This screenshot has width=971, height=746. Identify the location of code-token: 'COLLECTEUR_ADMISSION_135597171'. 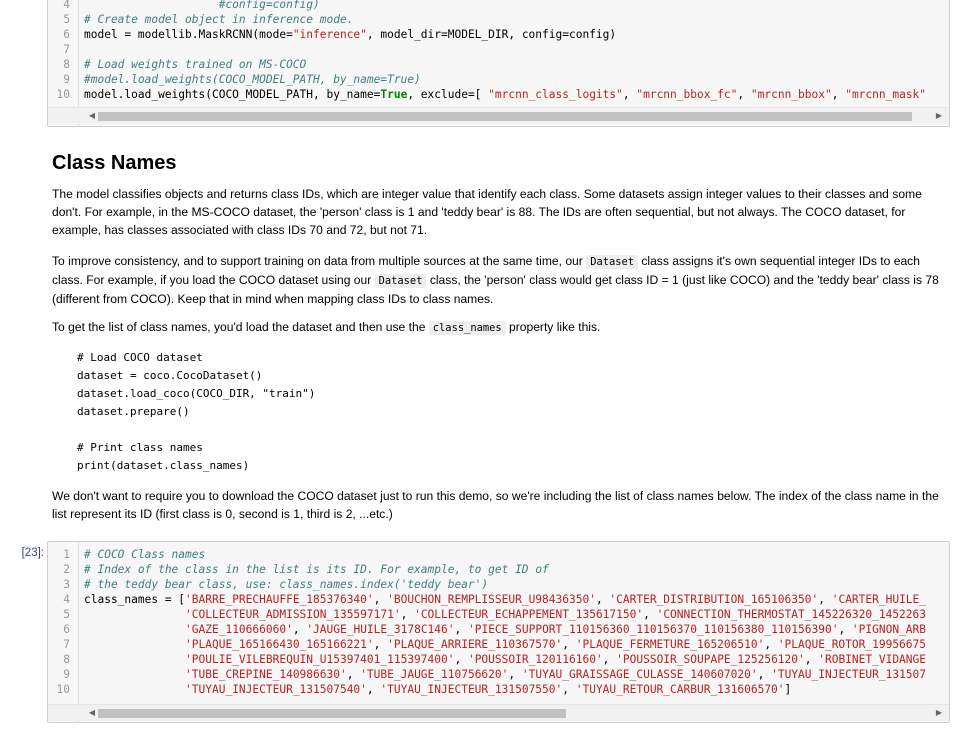
(293, 614).